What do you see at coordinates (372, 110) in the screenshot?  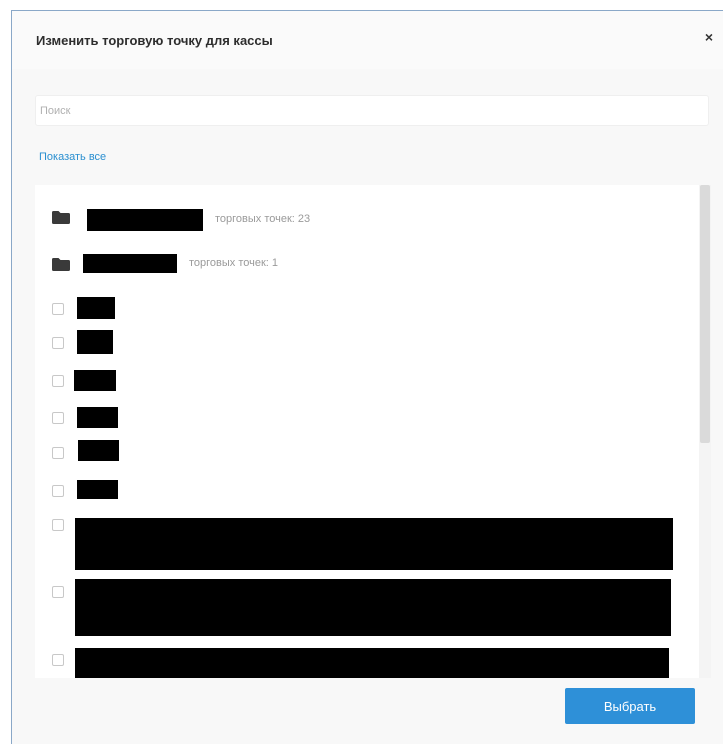 I see `search-input` at bounding box center [372, 110].